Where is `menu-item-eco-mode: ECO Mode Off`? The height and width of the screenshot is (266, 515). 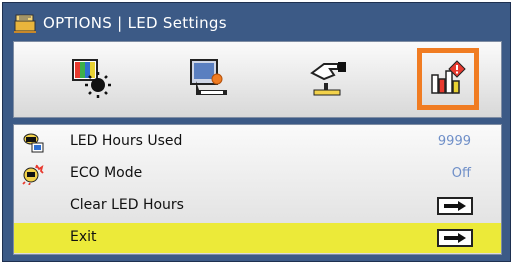
menu-item-eco-mode: ECO Mode Off is located at coordinates (257, 174).